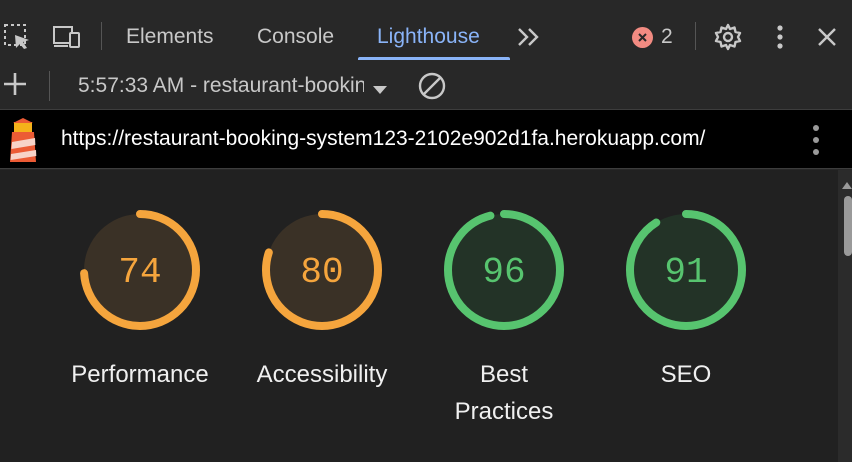 The height and width of the screenshot is (462, 852). I want to click on scroll-up-arrow-icon, so click(847, 185).